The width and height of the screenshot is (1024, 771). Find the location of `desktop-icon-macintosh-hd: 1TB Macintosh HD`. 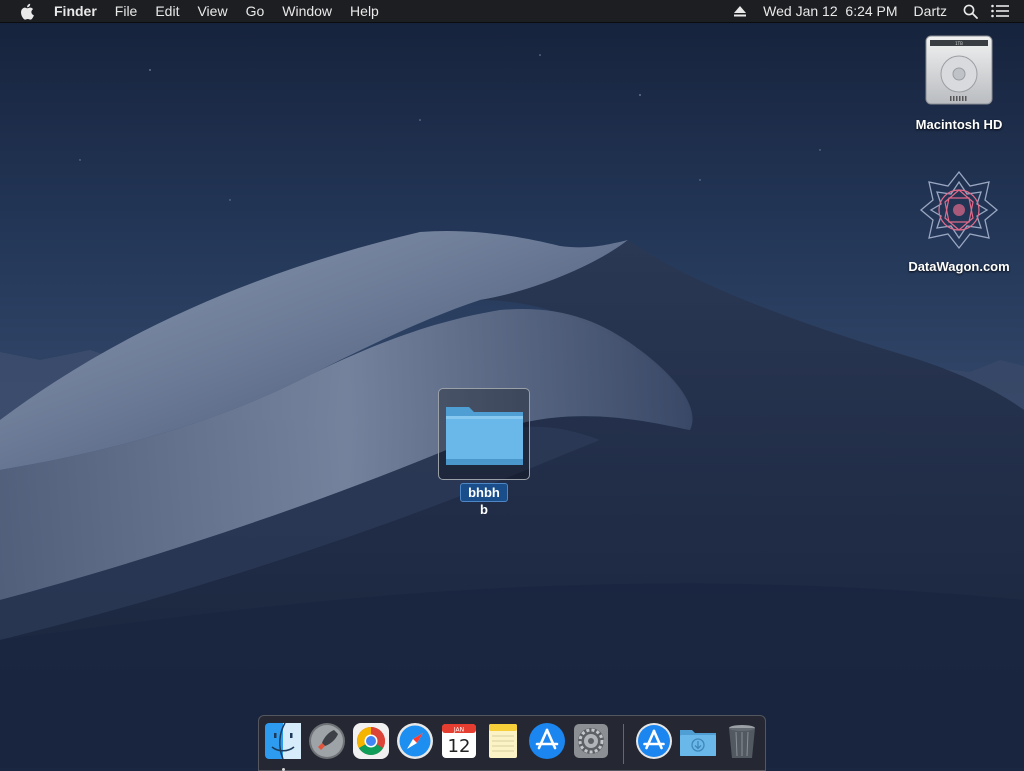

desktop-icon-macintosh-hd: 1TB Macintosh HD is located at coordinates (959, 82).